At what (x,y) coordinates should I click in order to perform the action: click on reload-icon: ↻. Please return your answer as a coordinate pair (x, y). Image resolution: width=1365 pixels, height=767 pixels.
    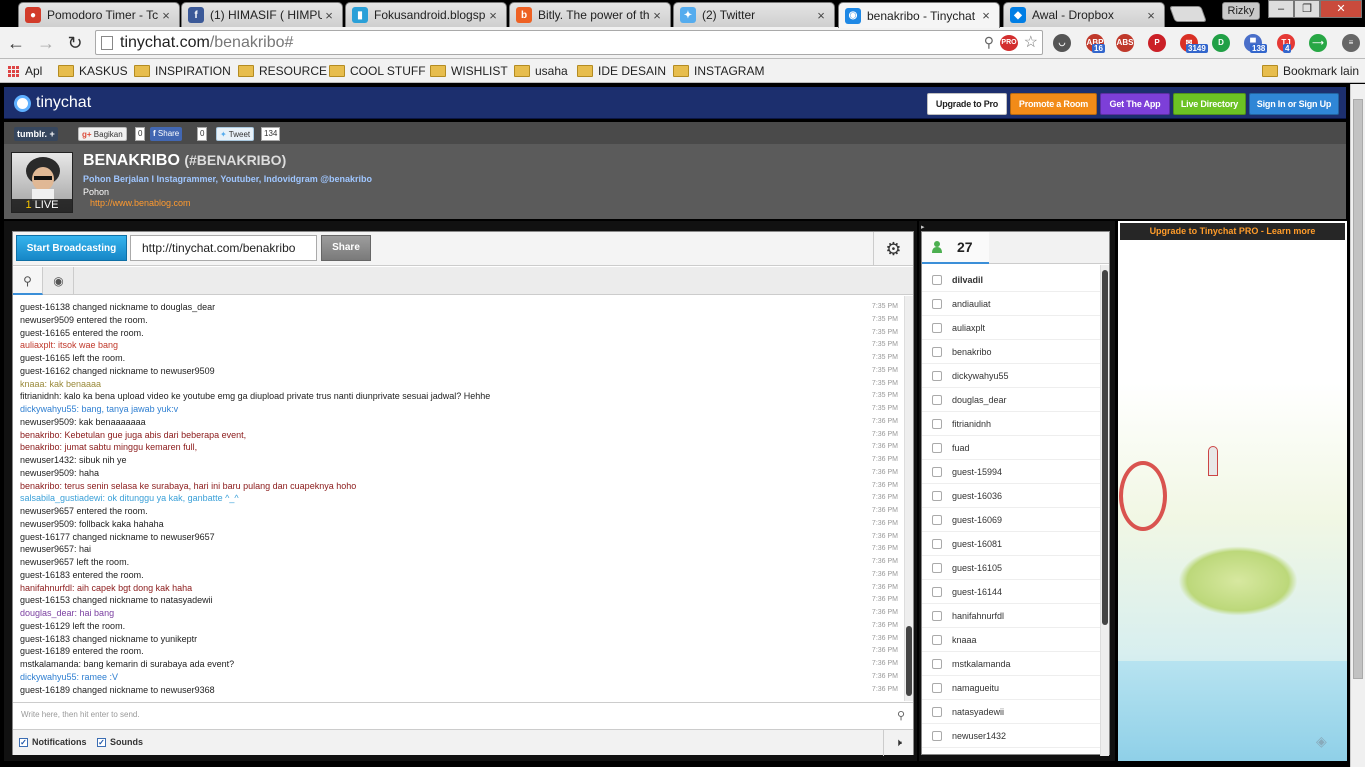
    Looking at the image, I should click on (75, 43).